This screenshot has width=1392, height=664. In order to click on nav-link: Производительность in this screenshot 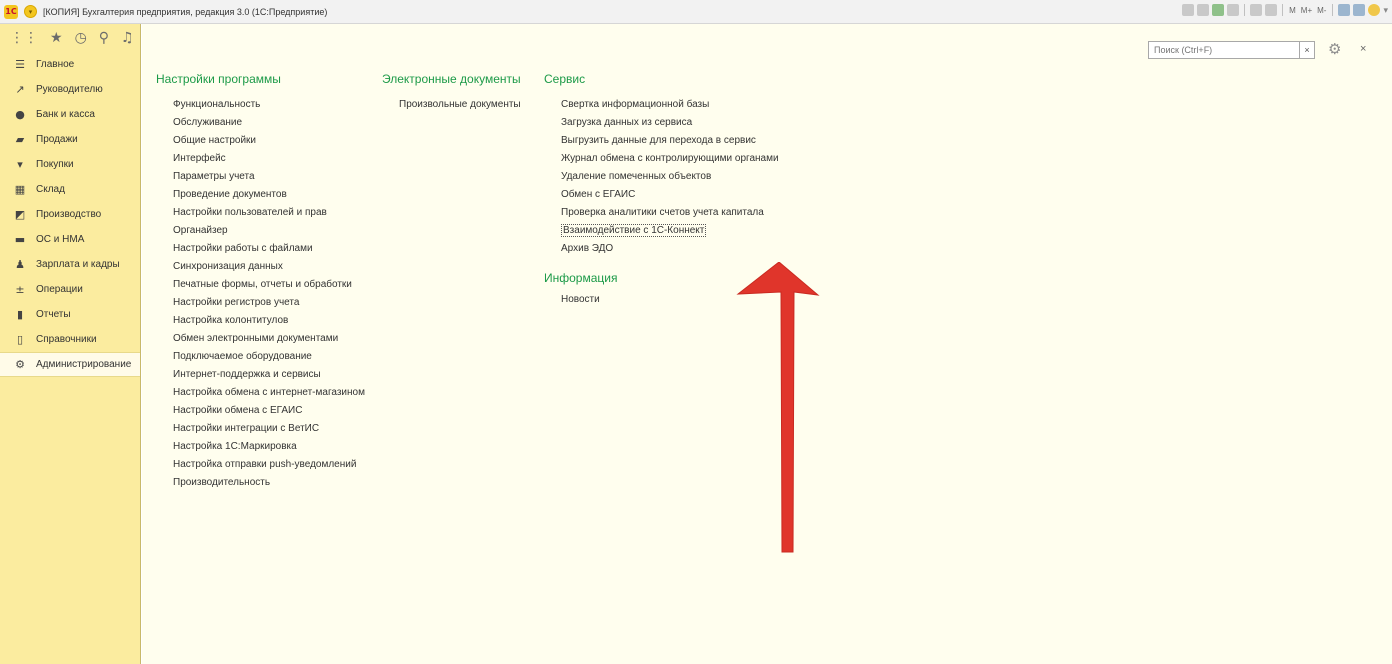, I will do `click(260, 485)`.